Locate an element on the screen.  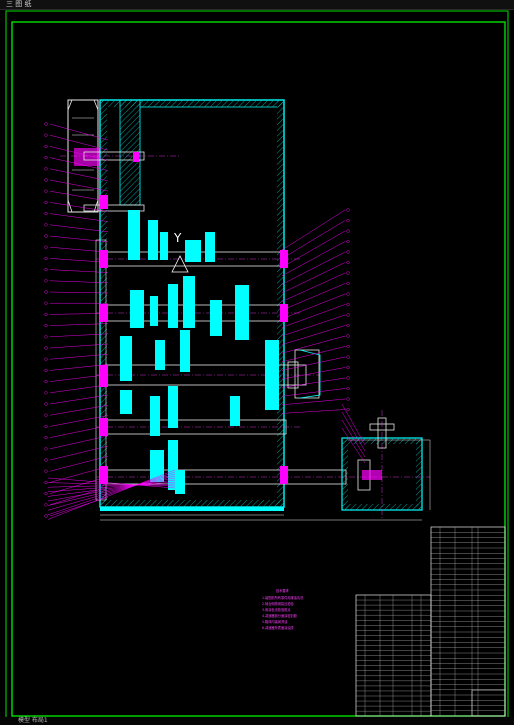
note-3: 3.用涂色法检验斑点 is located at coordinates (276, 609).